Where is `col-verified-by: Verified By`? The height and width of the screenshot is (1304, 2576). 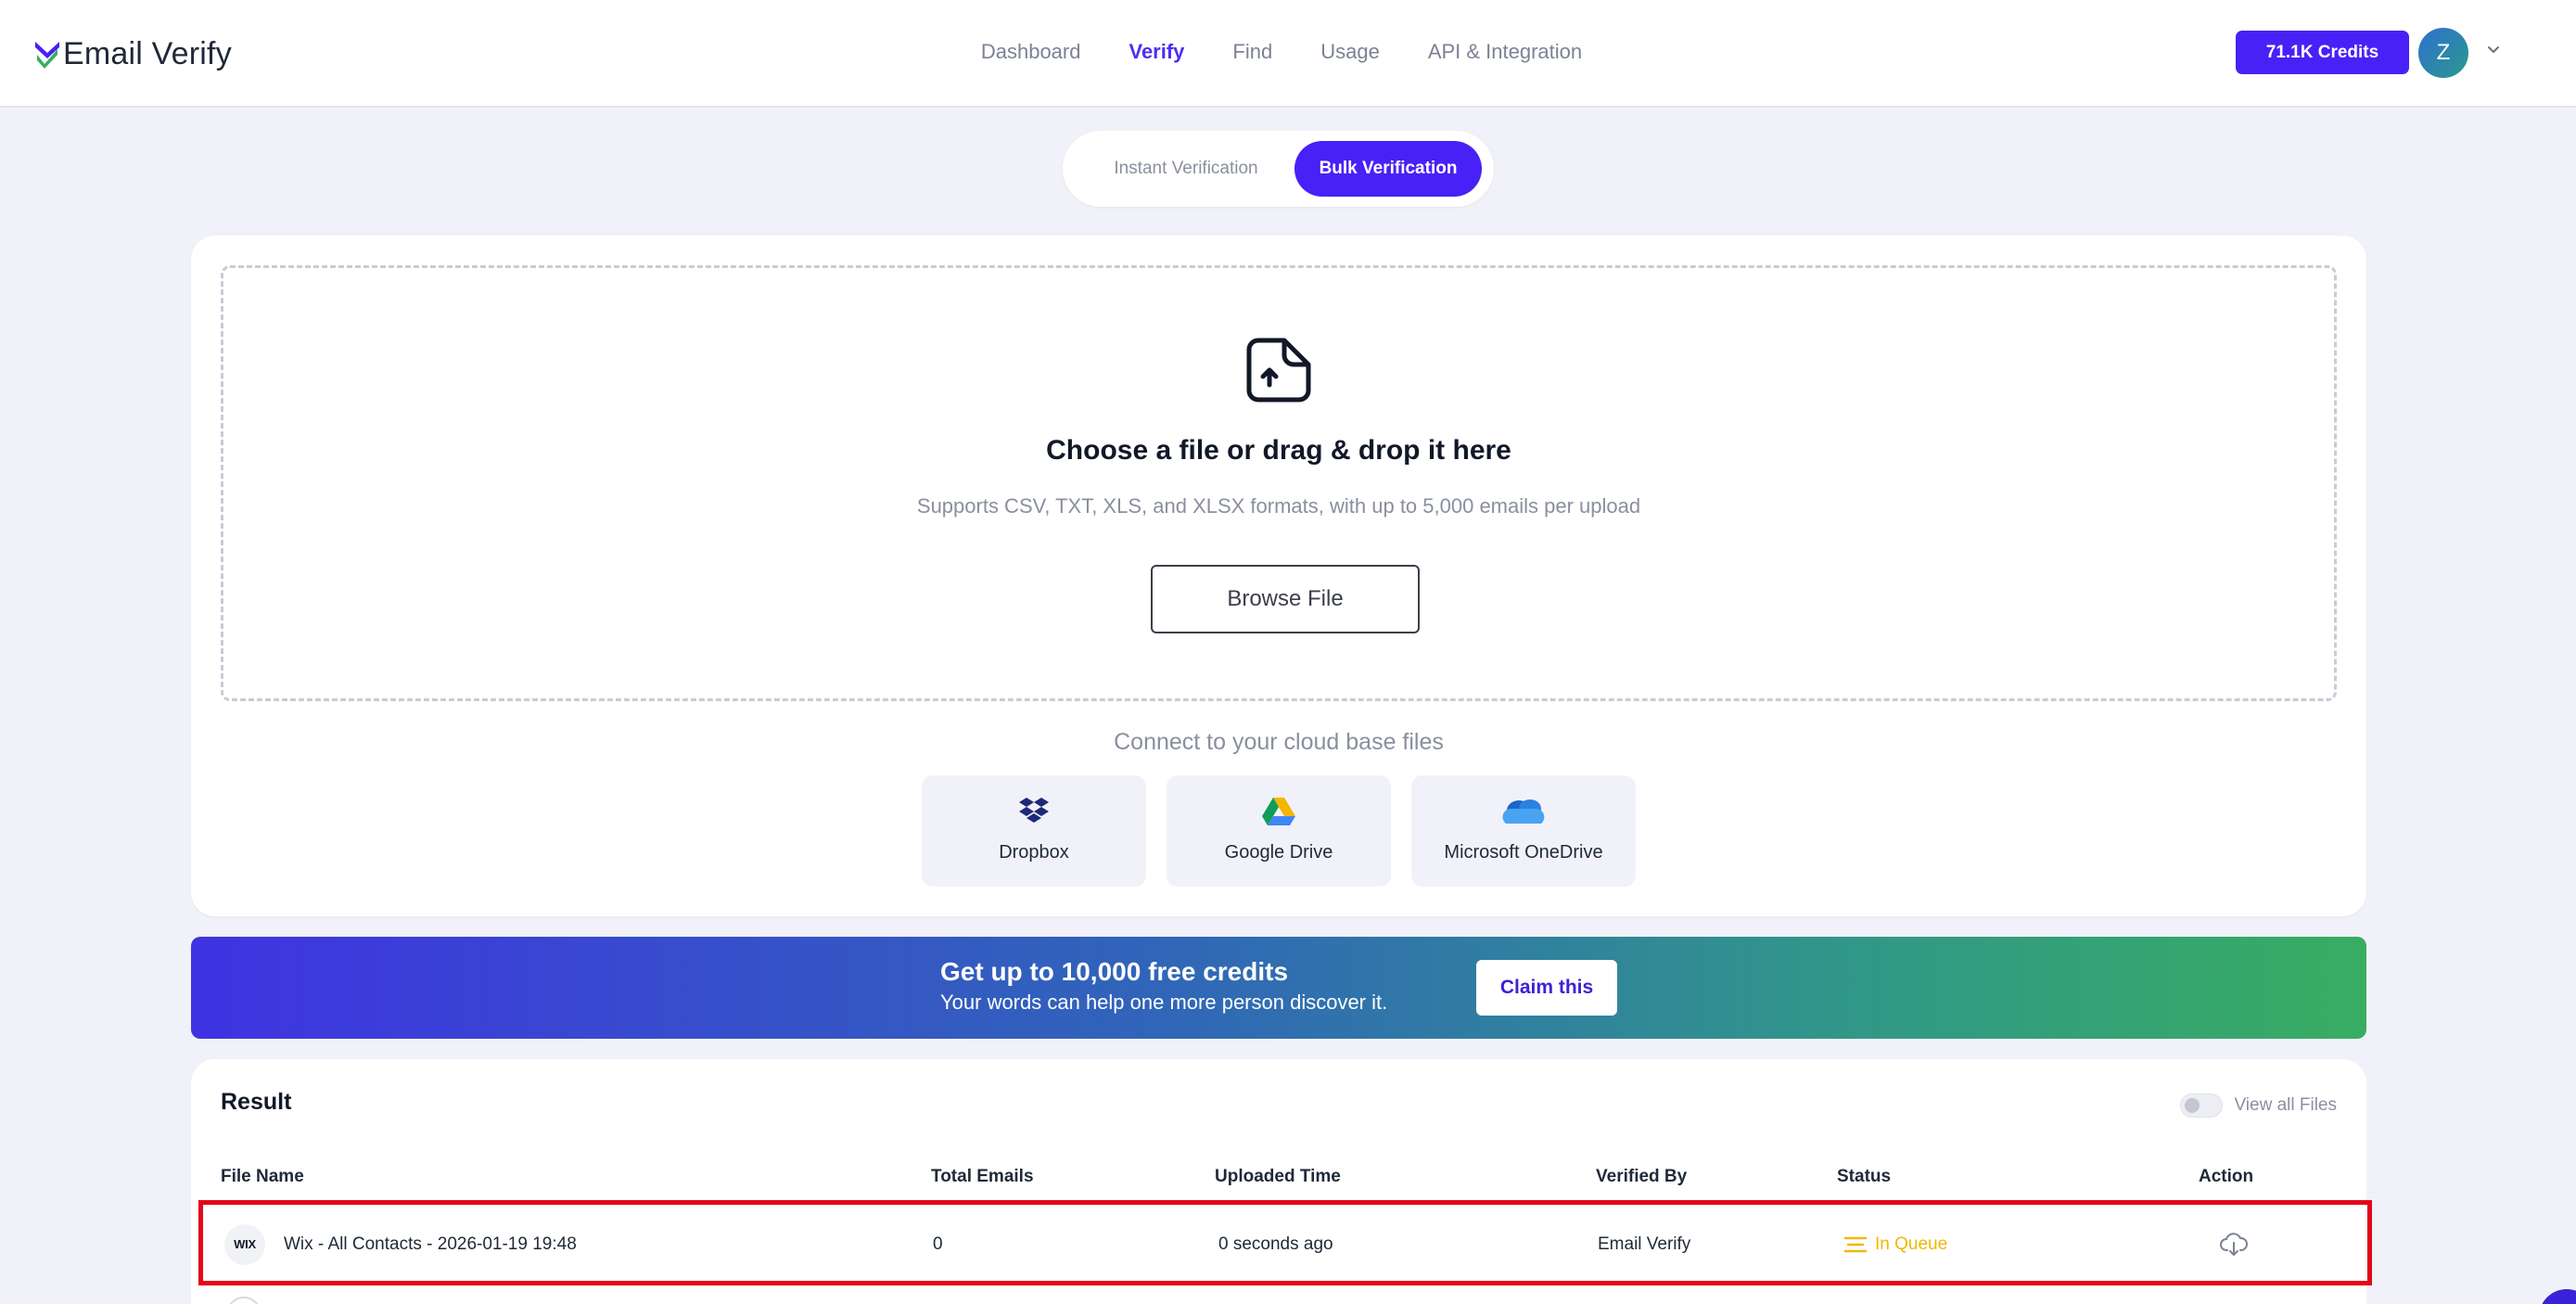
col-verified-by: Verified By is located at coordinates (1642, 1176).